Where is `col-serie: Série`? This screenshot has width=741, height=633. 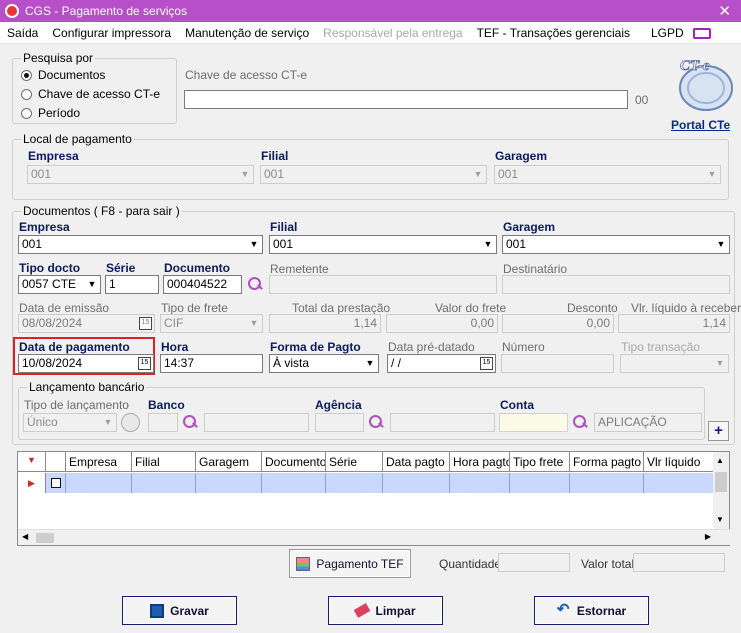
col-serie: Série is located at coordinates (354, 461).